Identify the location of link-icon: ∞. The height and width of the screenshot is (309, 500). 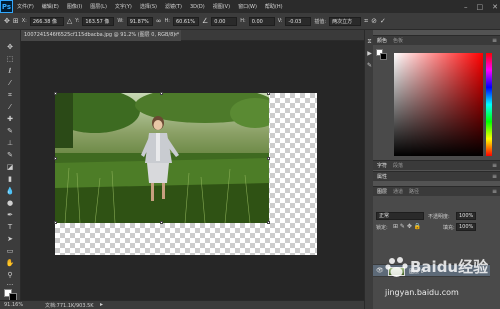
(159, 21).